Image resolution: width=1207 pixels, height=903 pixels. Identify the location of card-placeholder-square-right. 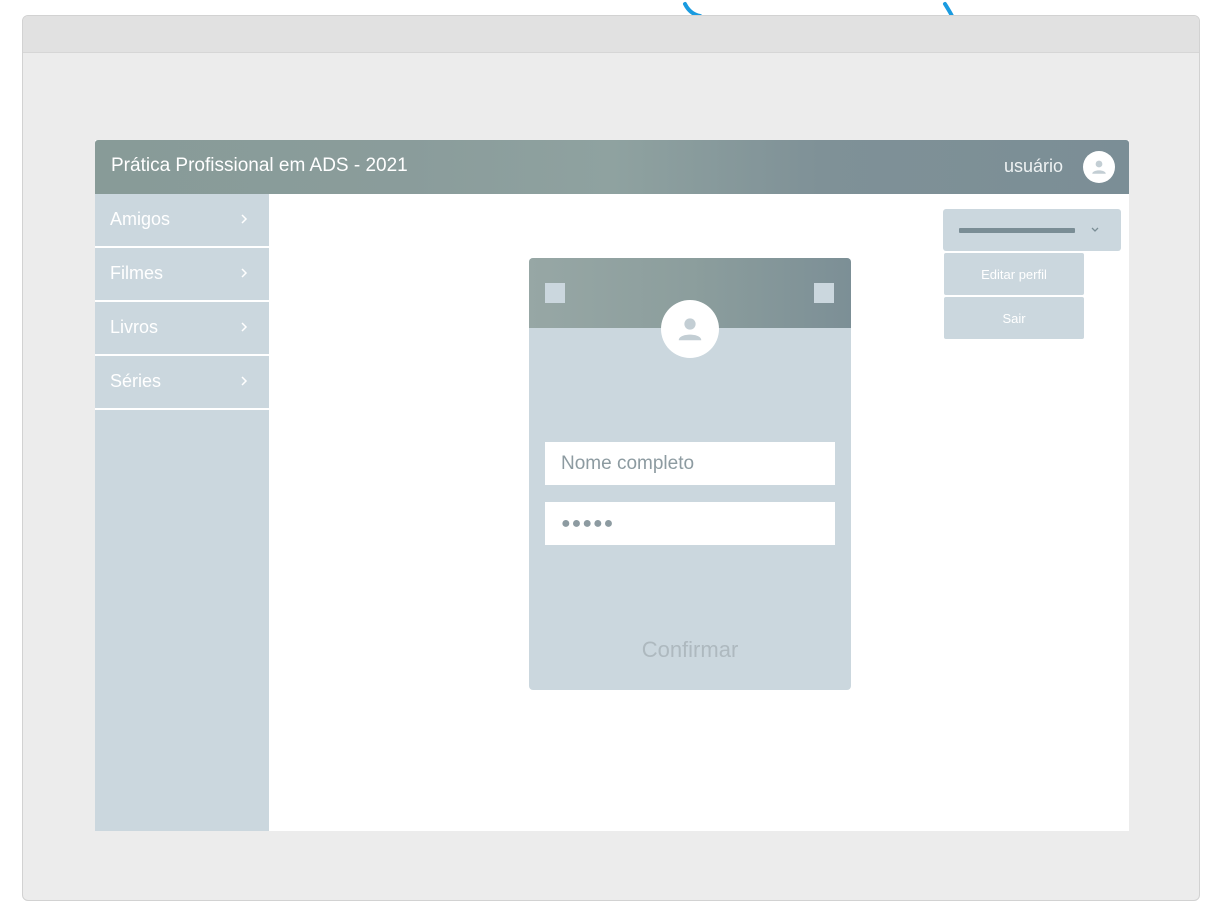
(824, 293).